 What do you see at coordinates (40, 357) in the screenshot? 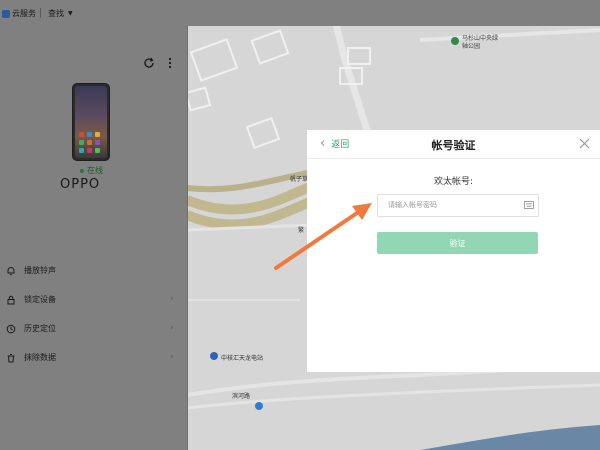
I see `menu-item-label: 抹除数据` at bounding box center [40, 357].